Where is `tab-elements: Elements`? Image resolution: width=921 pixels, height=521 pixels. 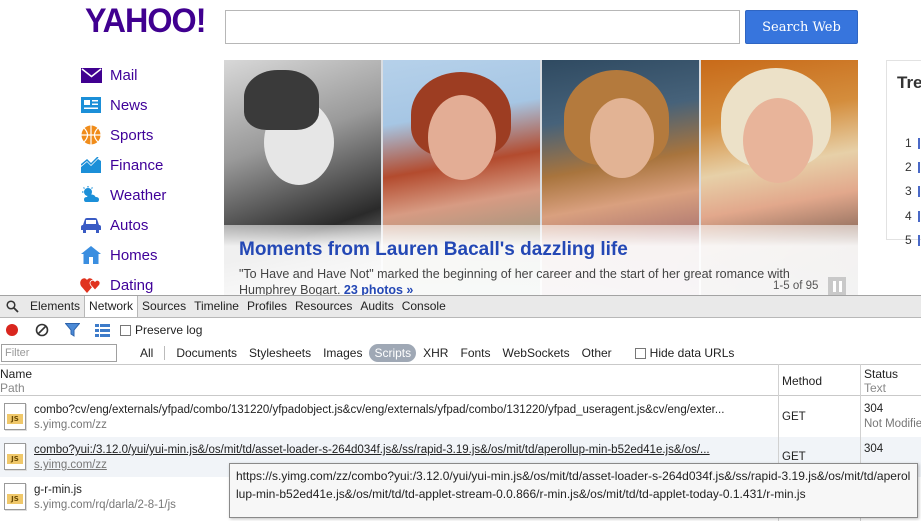
tab-elements: Elements is located at coordinates (55, 306).